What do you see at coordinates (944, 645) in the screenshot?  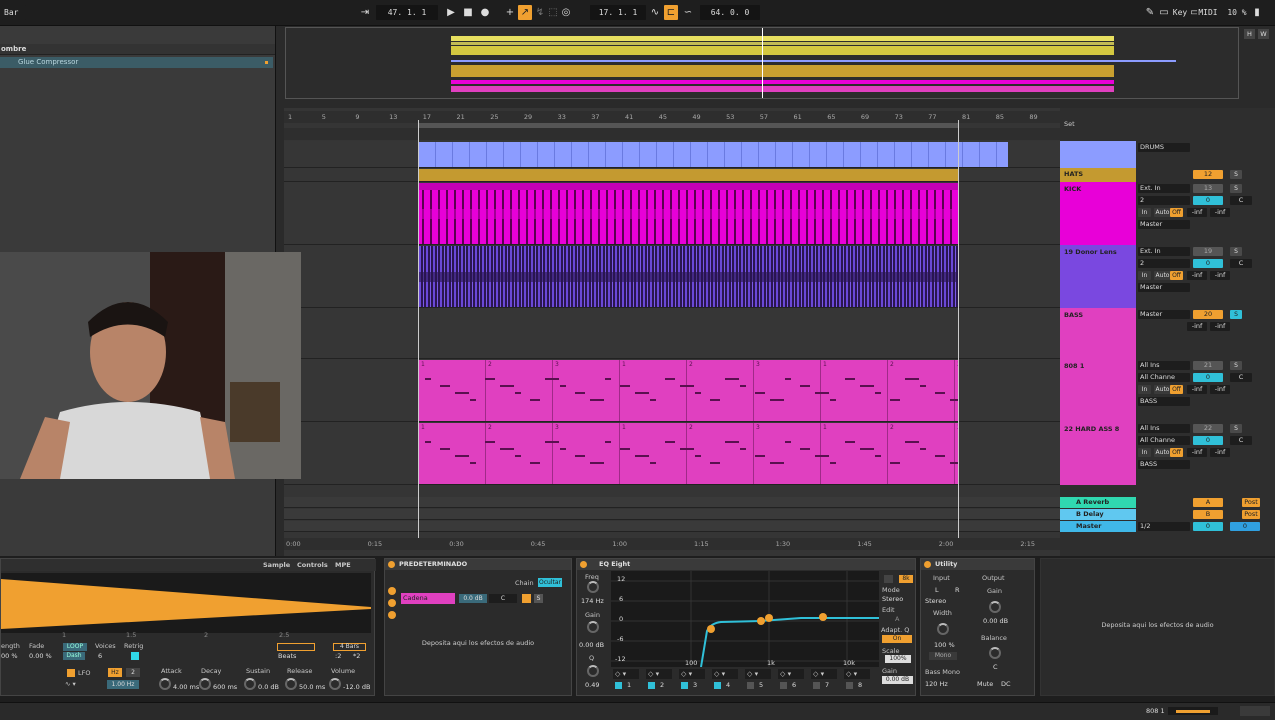 I see `width-value: 100 %` at bounding box center [944, 645].